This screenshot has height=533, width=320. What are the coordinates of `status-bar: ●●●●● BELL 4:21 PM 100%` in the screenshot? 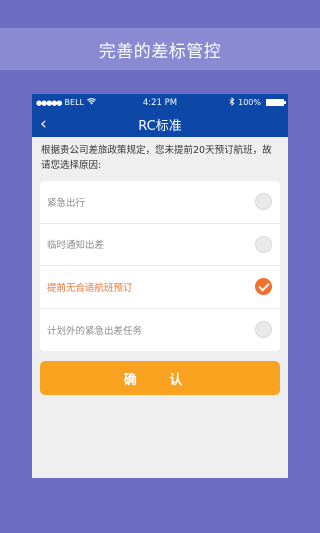 It's located at (160, 102).